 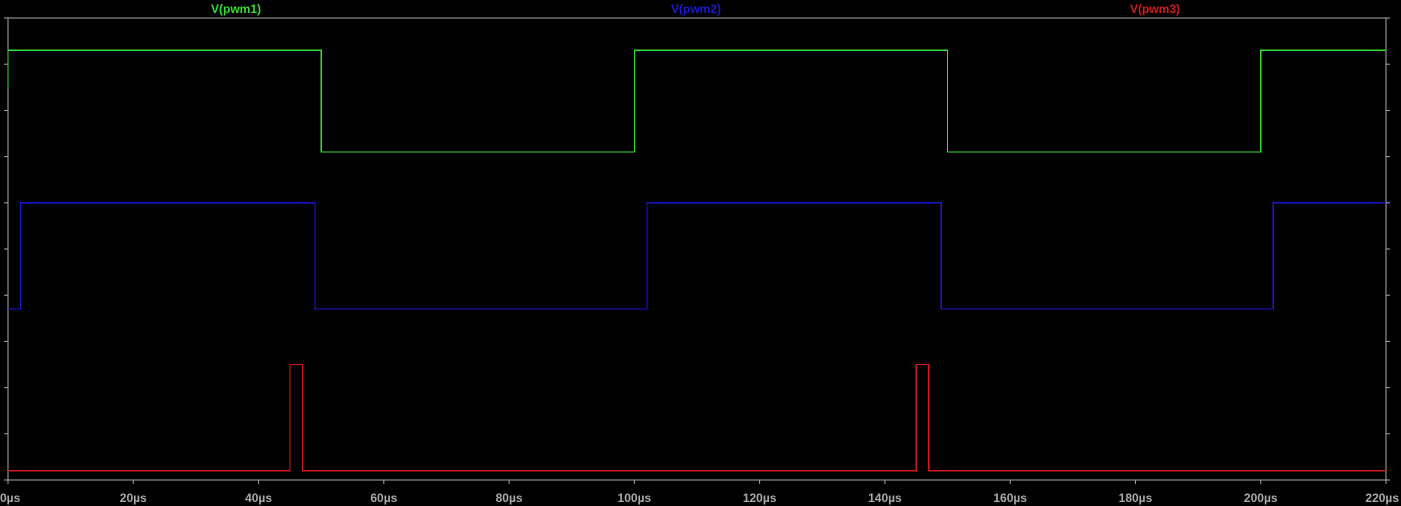 I want to click on x-tick-label: 140µs, so click(x=885, y=498).